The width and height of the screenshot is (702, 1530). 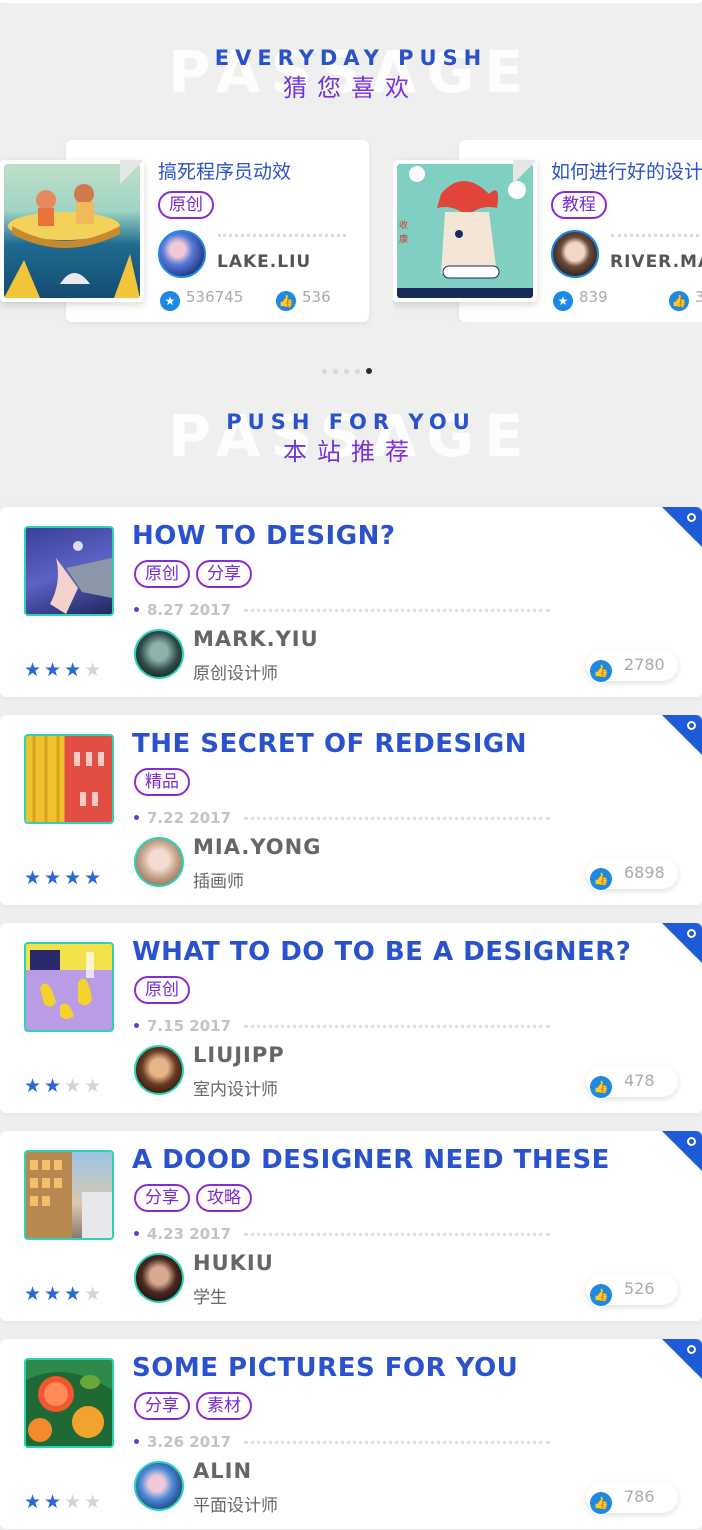 I want to click on like-button: 👍 6898, so click(x=632, y=873).